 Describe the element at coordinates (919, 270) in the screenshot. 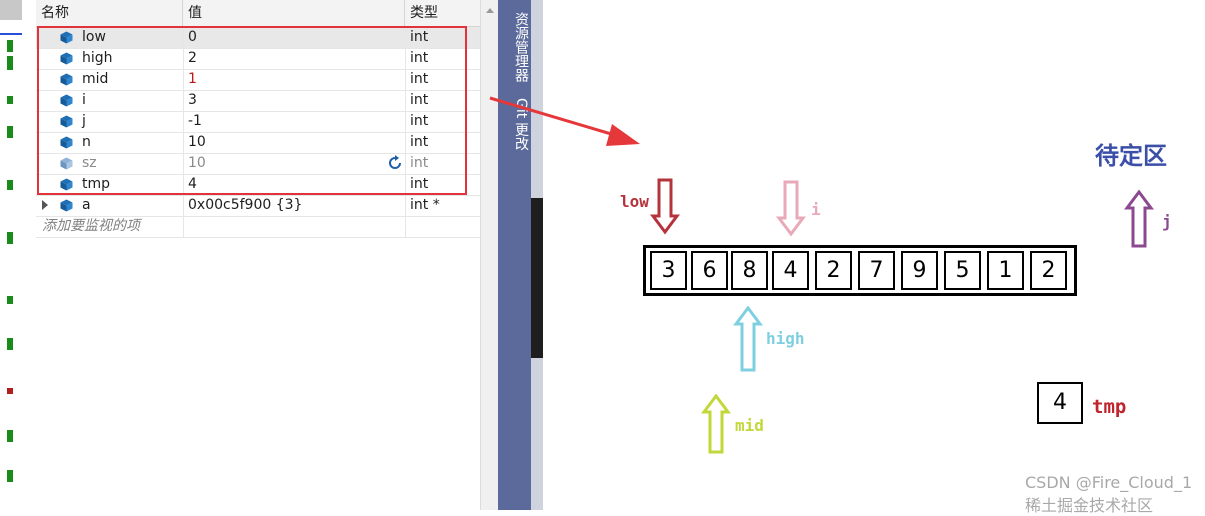

I see `array-cell: 9` at that location.